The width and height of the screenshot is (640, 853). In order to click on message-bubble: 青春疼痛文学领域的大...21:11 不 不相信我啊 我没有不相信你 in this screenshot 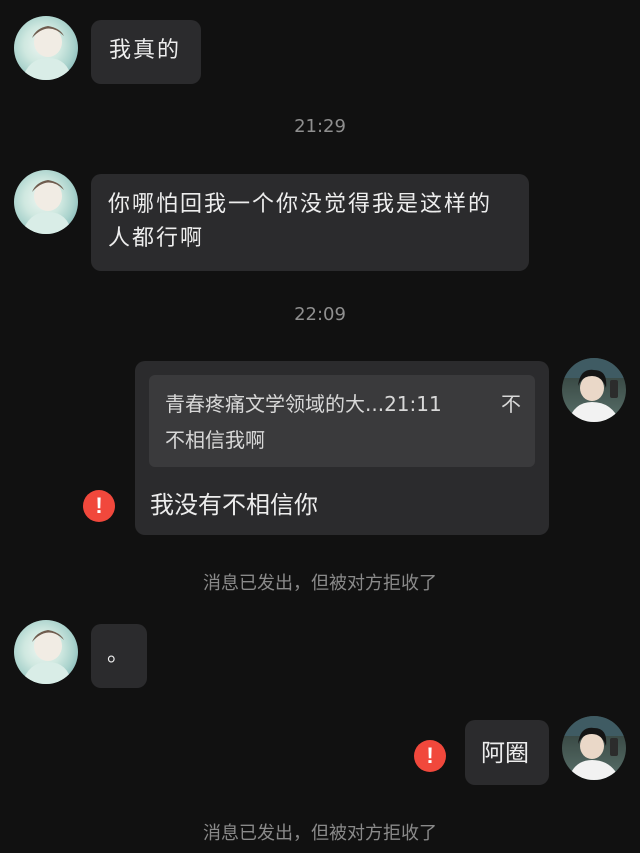, I will do `click(342, 448)`.